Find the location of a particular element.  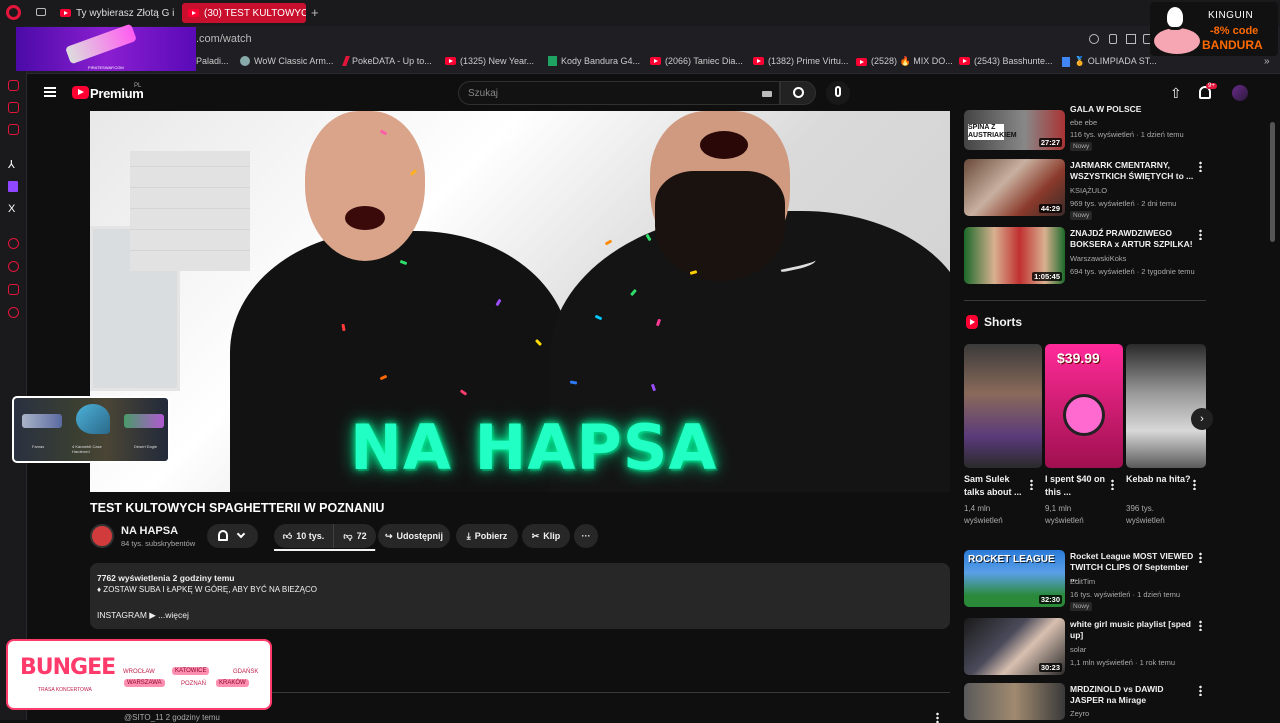

sidebar-player-icon is located at coordinates (13, 243).